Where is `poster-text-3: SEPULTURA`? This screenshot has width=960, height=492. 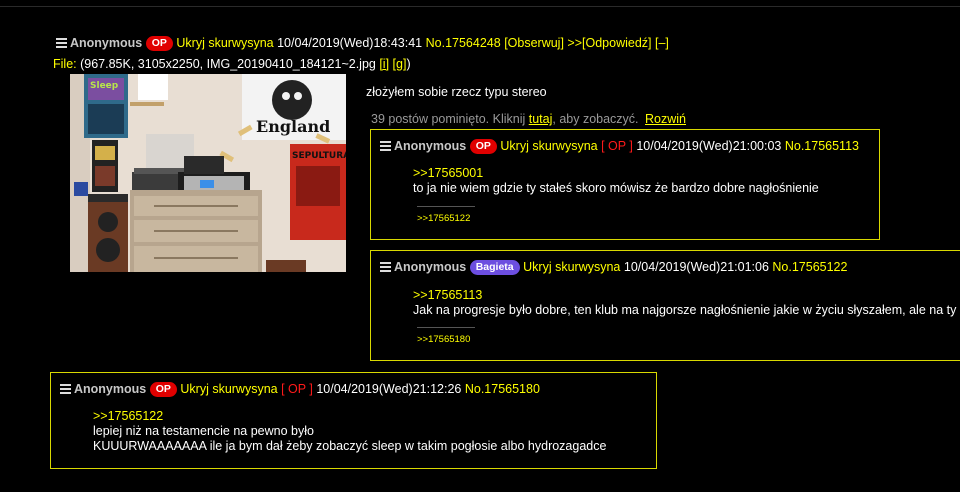
poster-text-3: SEPULTURA is located at coordinates (319, 156).